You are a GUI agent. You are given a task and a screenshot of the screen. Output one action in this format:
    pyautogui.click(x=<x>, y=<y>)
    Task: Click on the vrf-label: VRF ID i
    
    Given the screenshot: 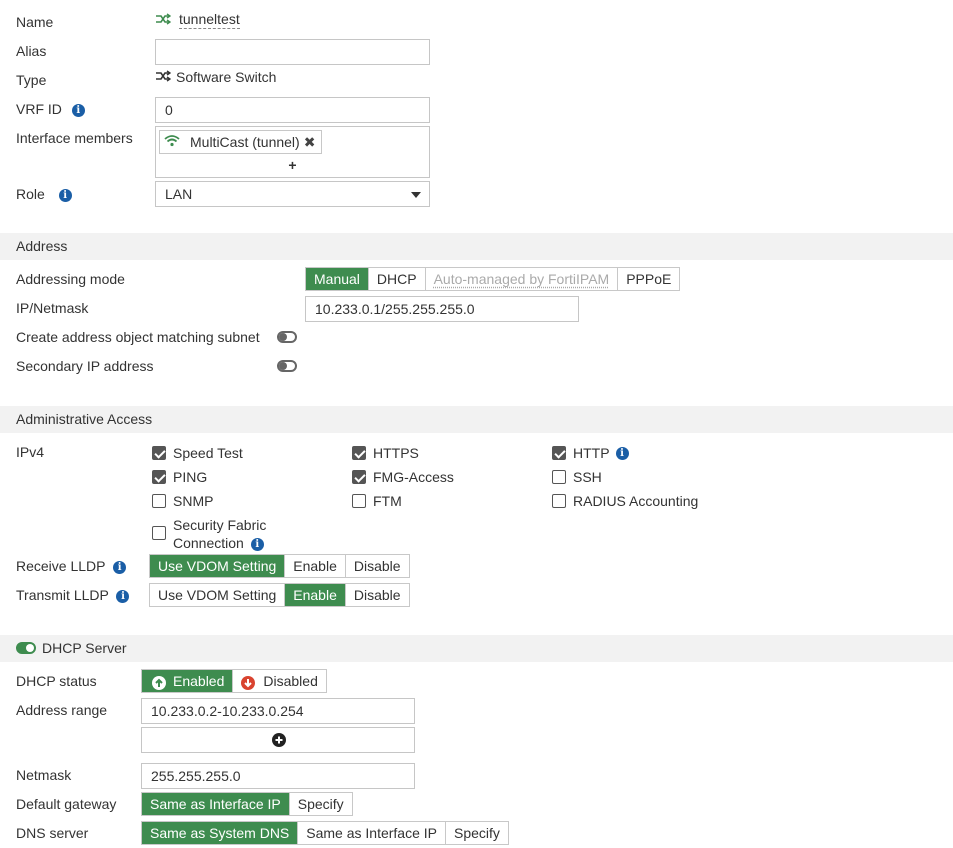 What is the action you would take?
    pyautogui.click(x=50, y=109)
    